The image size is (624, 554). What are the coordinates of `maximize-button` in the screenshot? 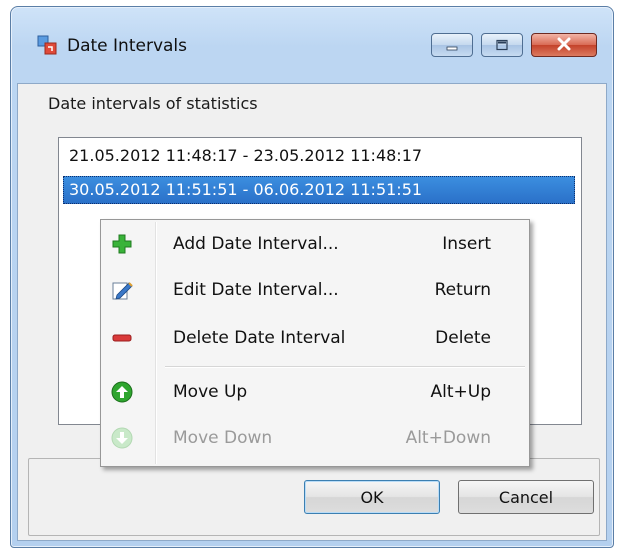 It's located at (502, 45).